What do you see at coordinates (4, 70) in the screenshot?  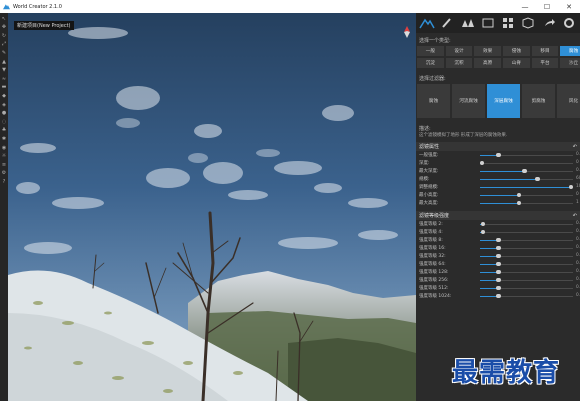 I see `lower-tool-icon: ▼` at bounding box center [4, 70].